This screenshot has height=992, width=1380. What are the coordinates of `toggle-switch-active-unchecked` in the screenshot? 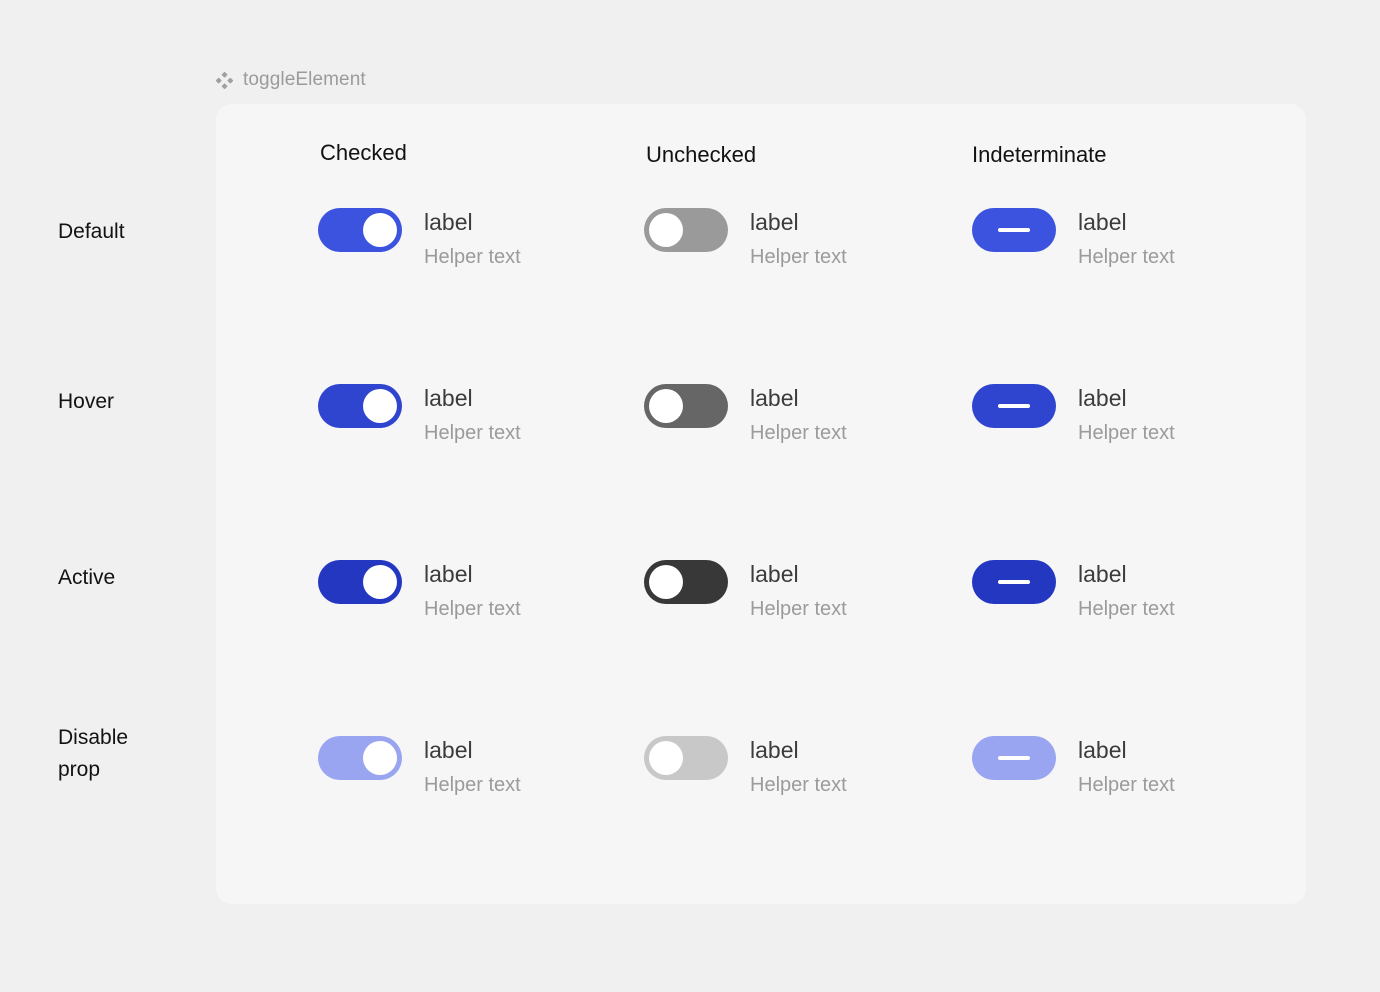 It's located at (686, 582).